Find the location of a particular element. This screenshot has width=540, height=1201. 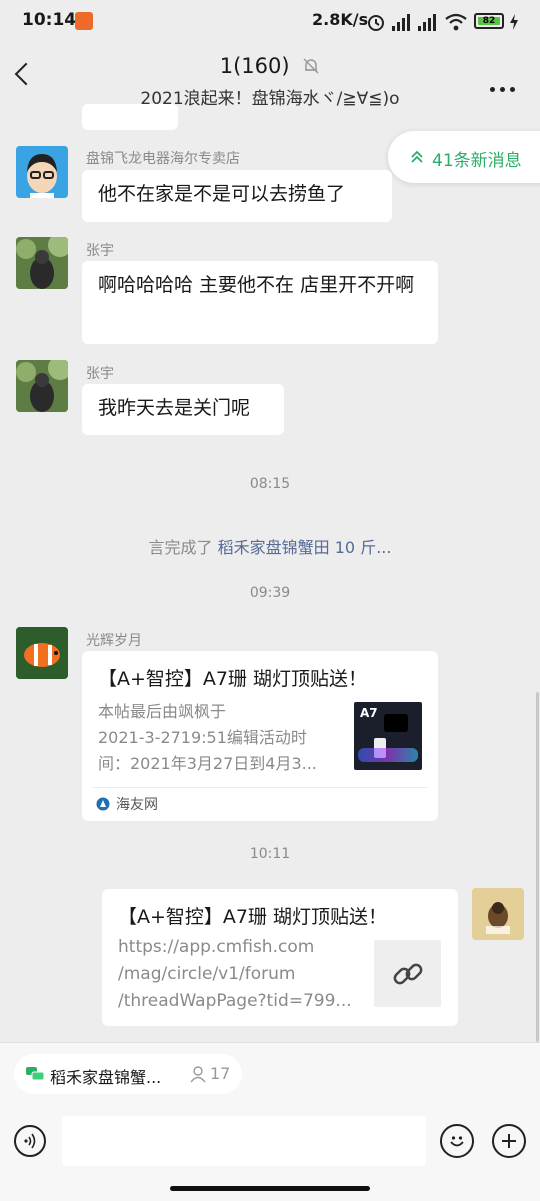

url-line: https://app.cmfish.com is located at coordinates (216, 947).